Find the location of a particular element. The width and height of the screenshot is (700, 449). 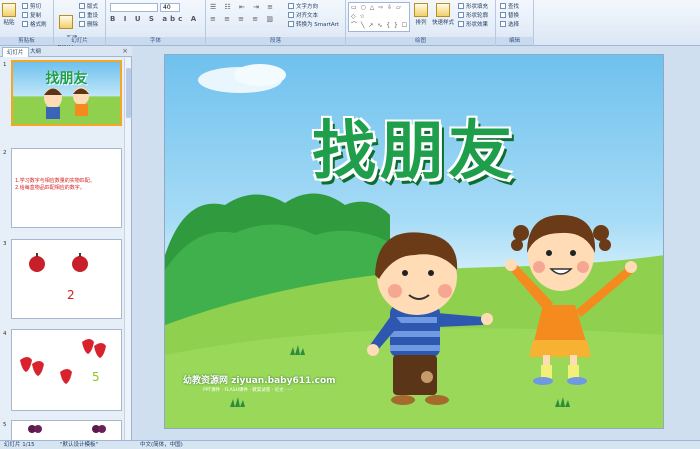

thumb-number: 1 is located at coordinates (5, 65).